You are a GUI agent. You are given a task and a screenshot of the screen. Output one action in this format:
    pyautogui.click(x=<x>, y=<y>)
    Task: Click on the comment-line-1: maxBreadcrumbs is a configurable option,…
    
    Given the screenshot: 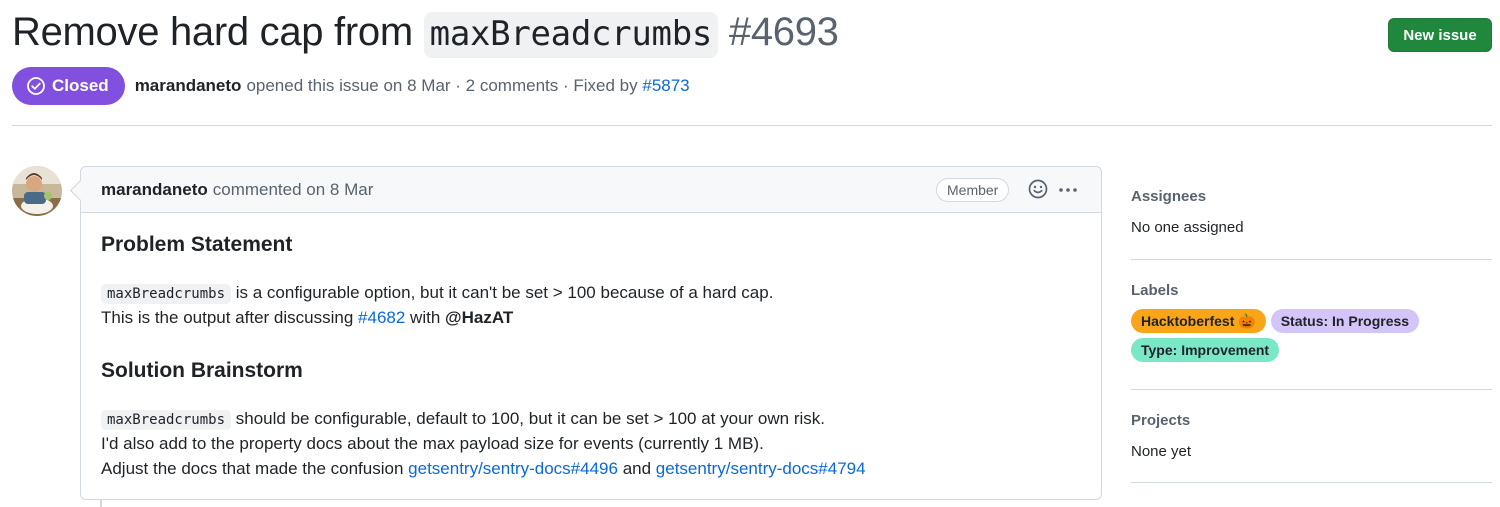 What is the action you would take?
    pyautogui.click(x=437, y=293)
    